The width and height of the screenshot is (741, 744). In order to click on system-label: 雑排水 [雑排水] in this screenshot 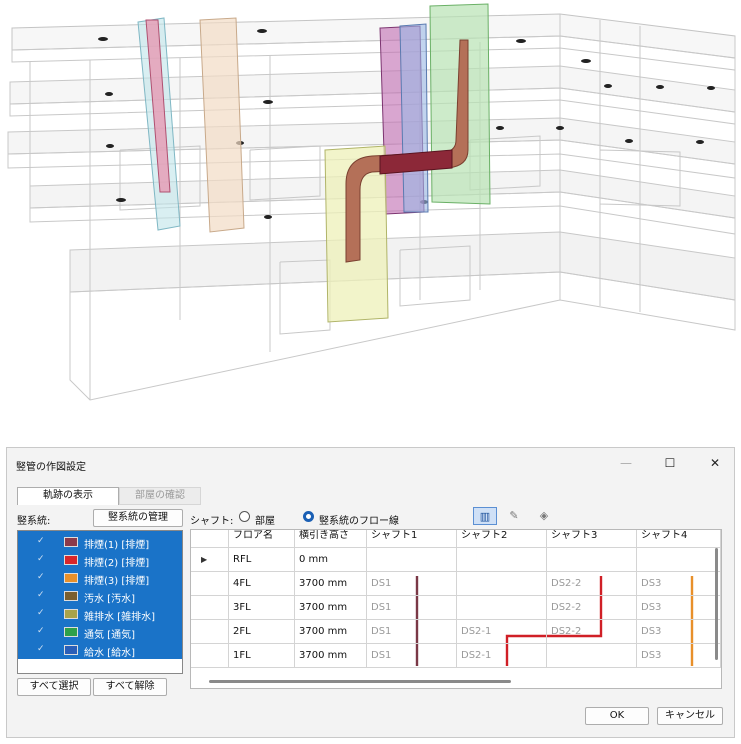, I will do `click(119, 617)`.